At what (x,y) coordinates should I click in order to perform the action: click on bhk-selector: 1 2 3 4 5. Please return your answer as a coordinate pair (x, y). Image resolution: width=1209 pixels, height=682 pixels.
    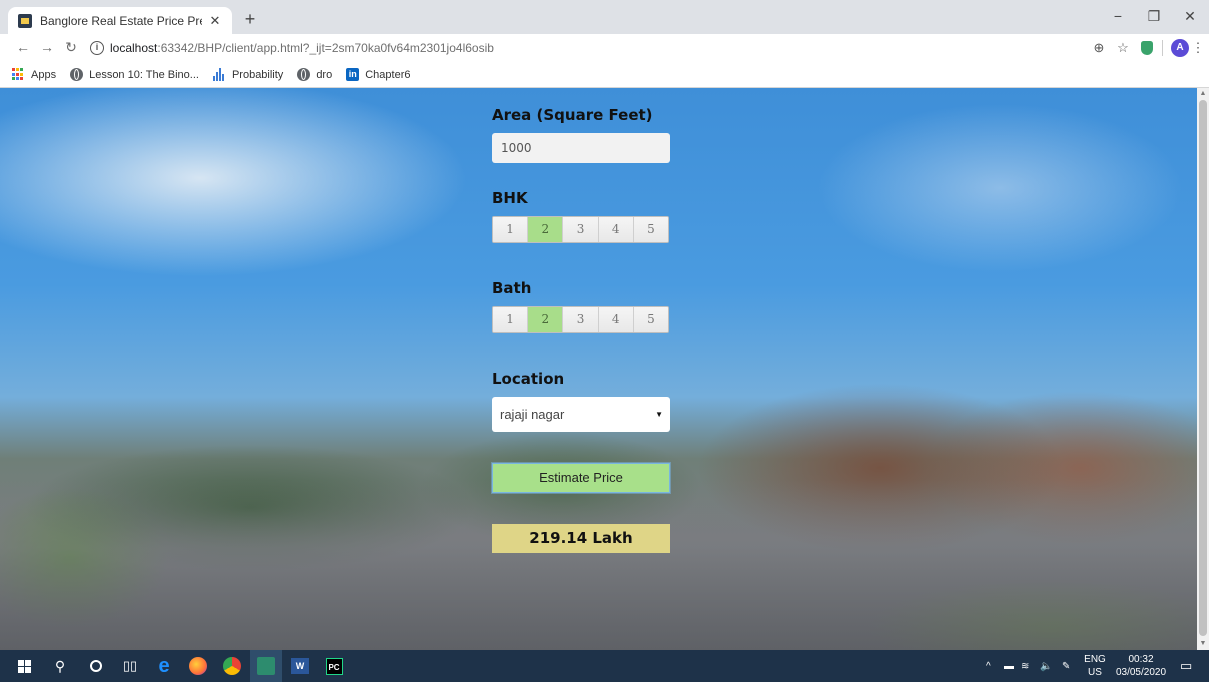
    Looking at the image, I should click on (580, 229).